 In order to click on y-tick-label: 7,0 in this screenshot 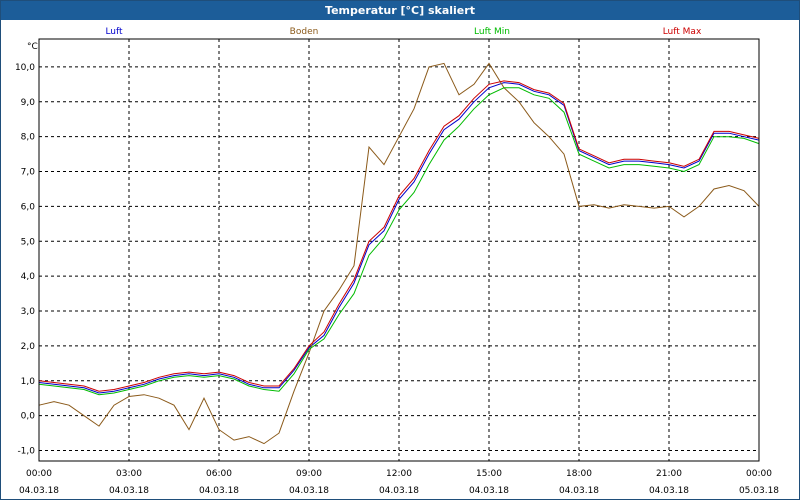, I will do `click(28, 173)`.